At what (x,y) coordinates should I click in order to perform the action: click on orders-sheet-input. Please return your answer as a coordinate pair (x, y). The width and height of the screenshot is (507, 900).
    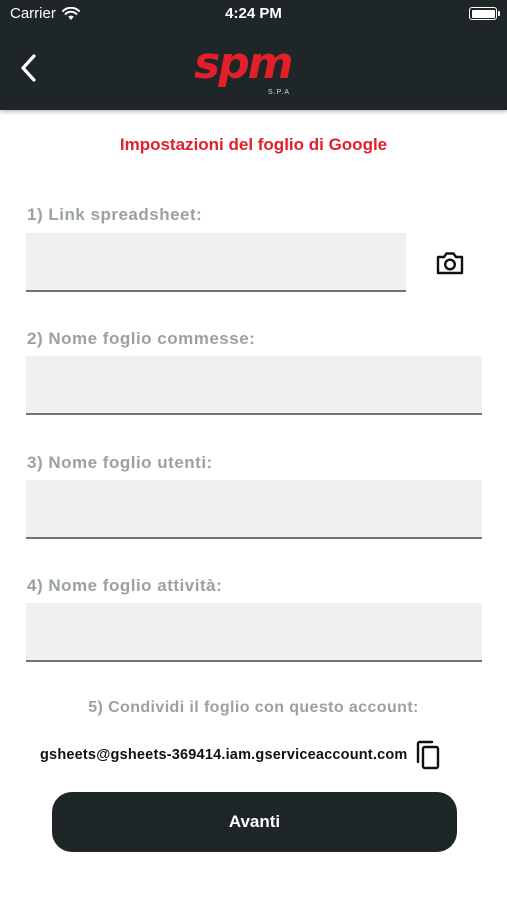
    Looking at the image, I should click on (254, 385).